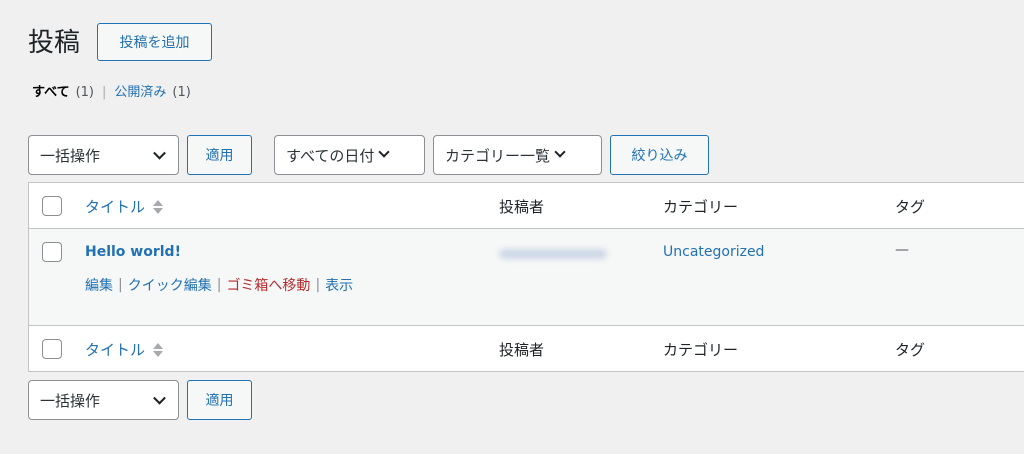 This screenshot has height=454, width=1024. Describe the element at coordinates (181, 92) in the screenshot. I see `view-published-count: (1)` at that location.